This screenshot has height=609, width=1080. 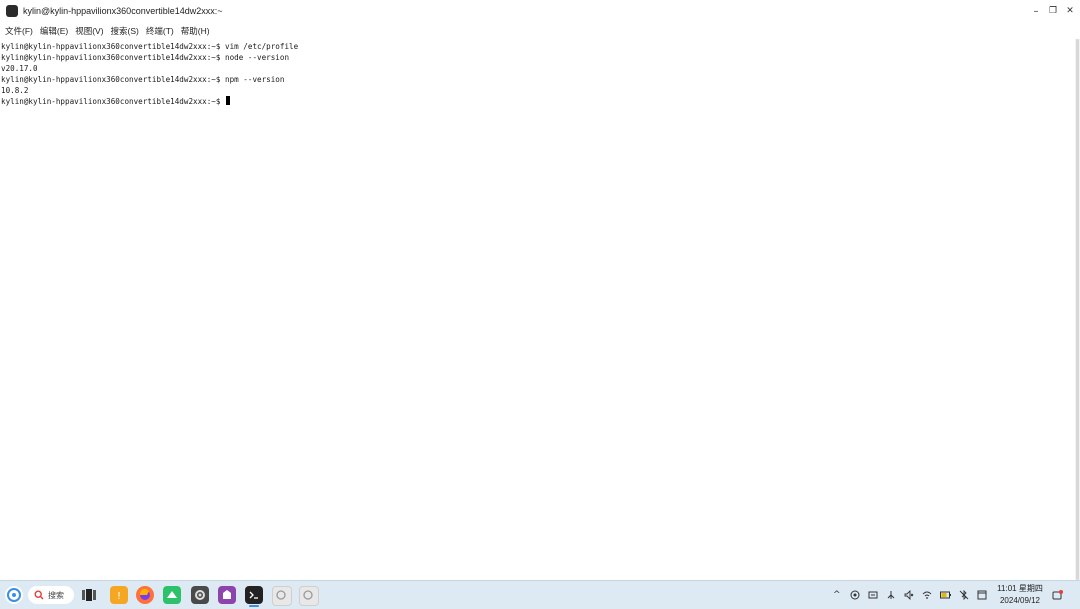 What do you see at coordinates (125, 31) in the screenshot?
I see `menu-search: 搜索(S)` at bounding box center [125, 31].